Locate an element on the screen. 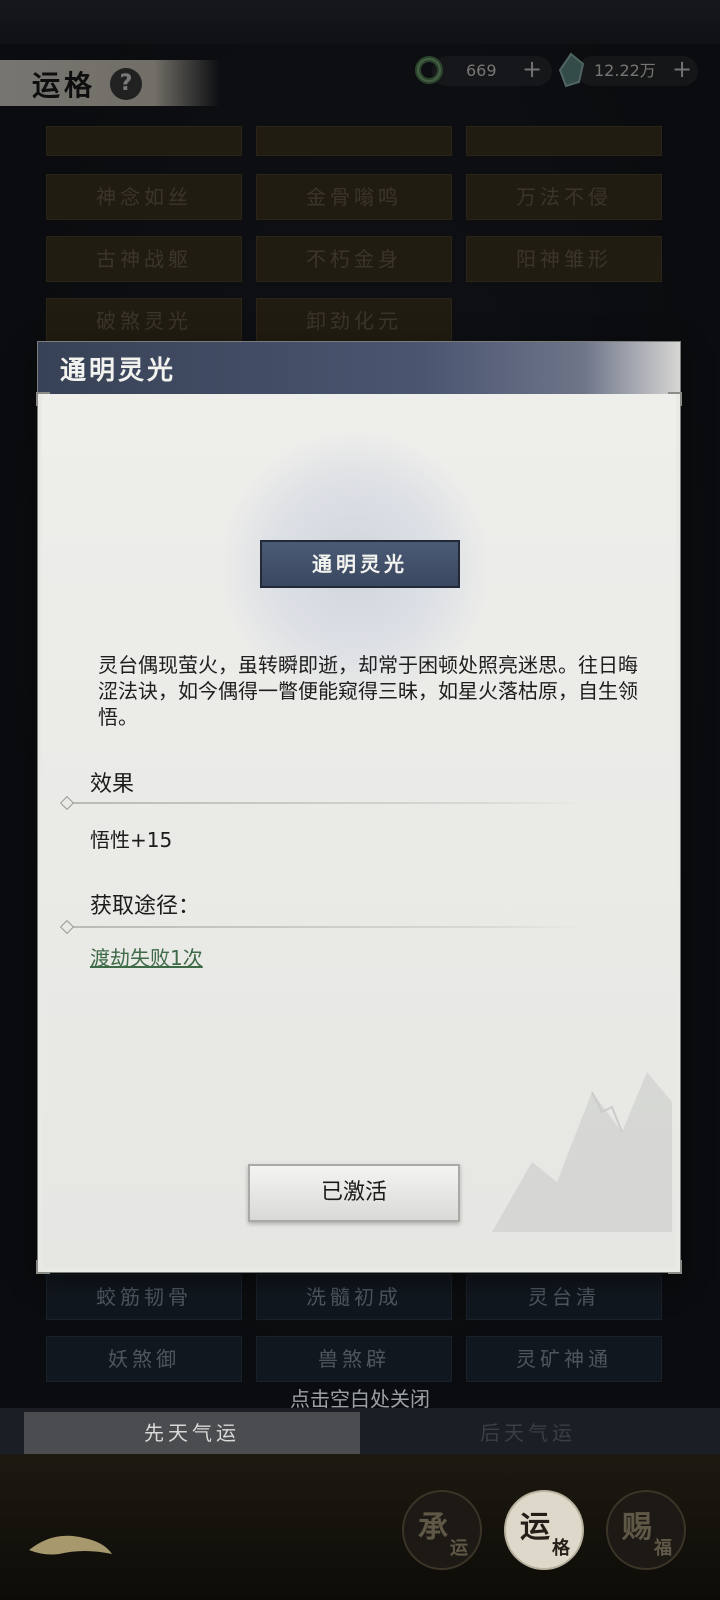 The image size is (720, 1600). source-link: 渡劫失败1次 is located at coordinates (146, 956).